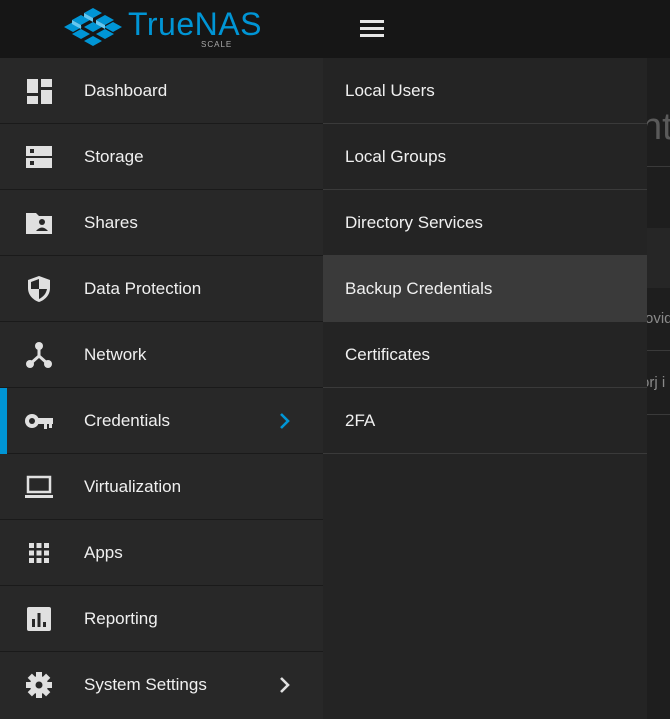 The width and height of the screenshot is (670, 719). I want to click on submenu-item-backup-credentials: Backup Credentials, so click(485, 289).